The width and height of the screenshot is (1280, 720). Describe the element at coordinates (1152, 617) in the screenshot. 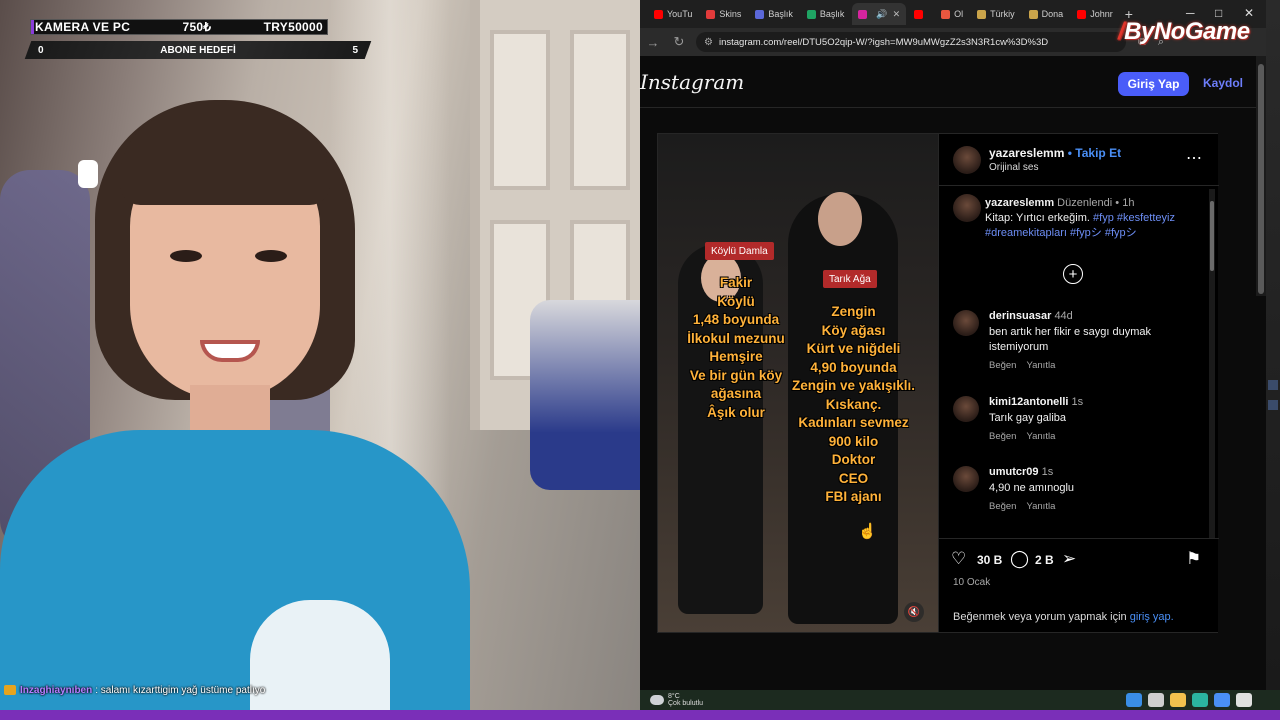

I see `login-hint-link: giriş yap.` at that location.